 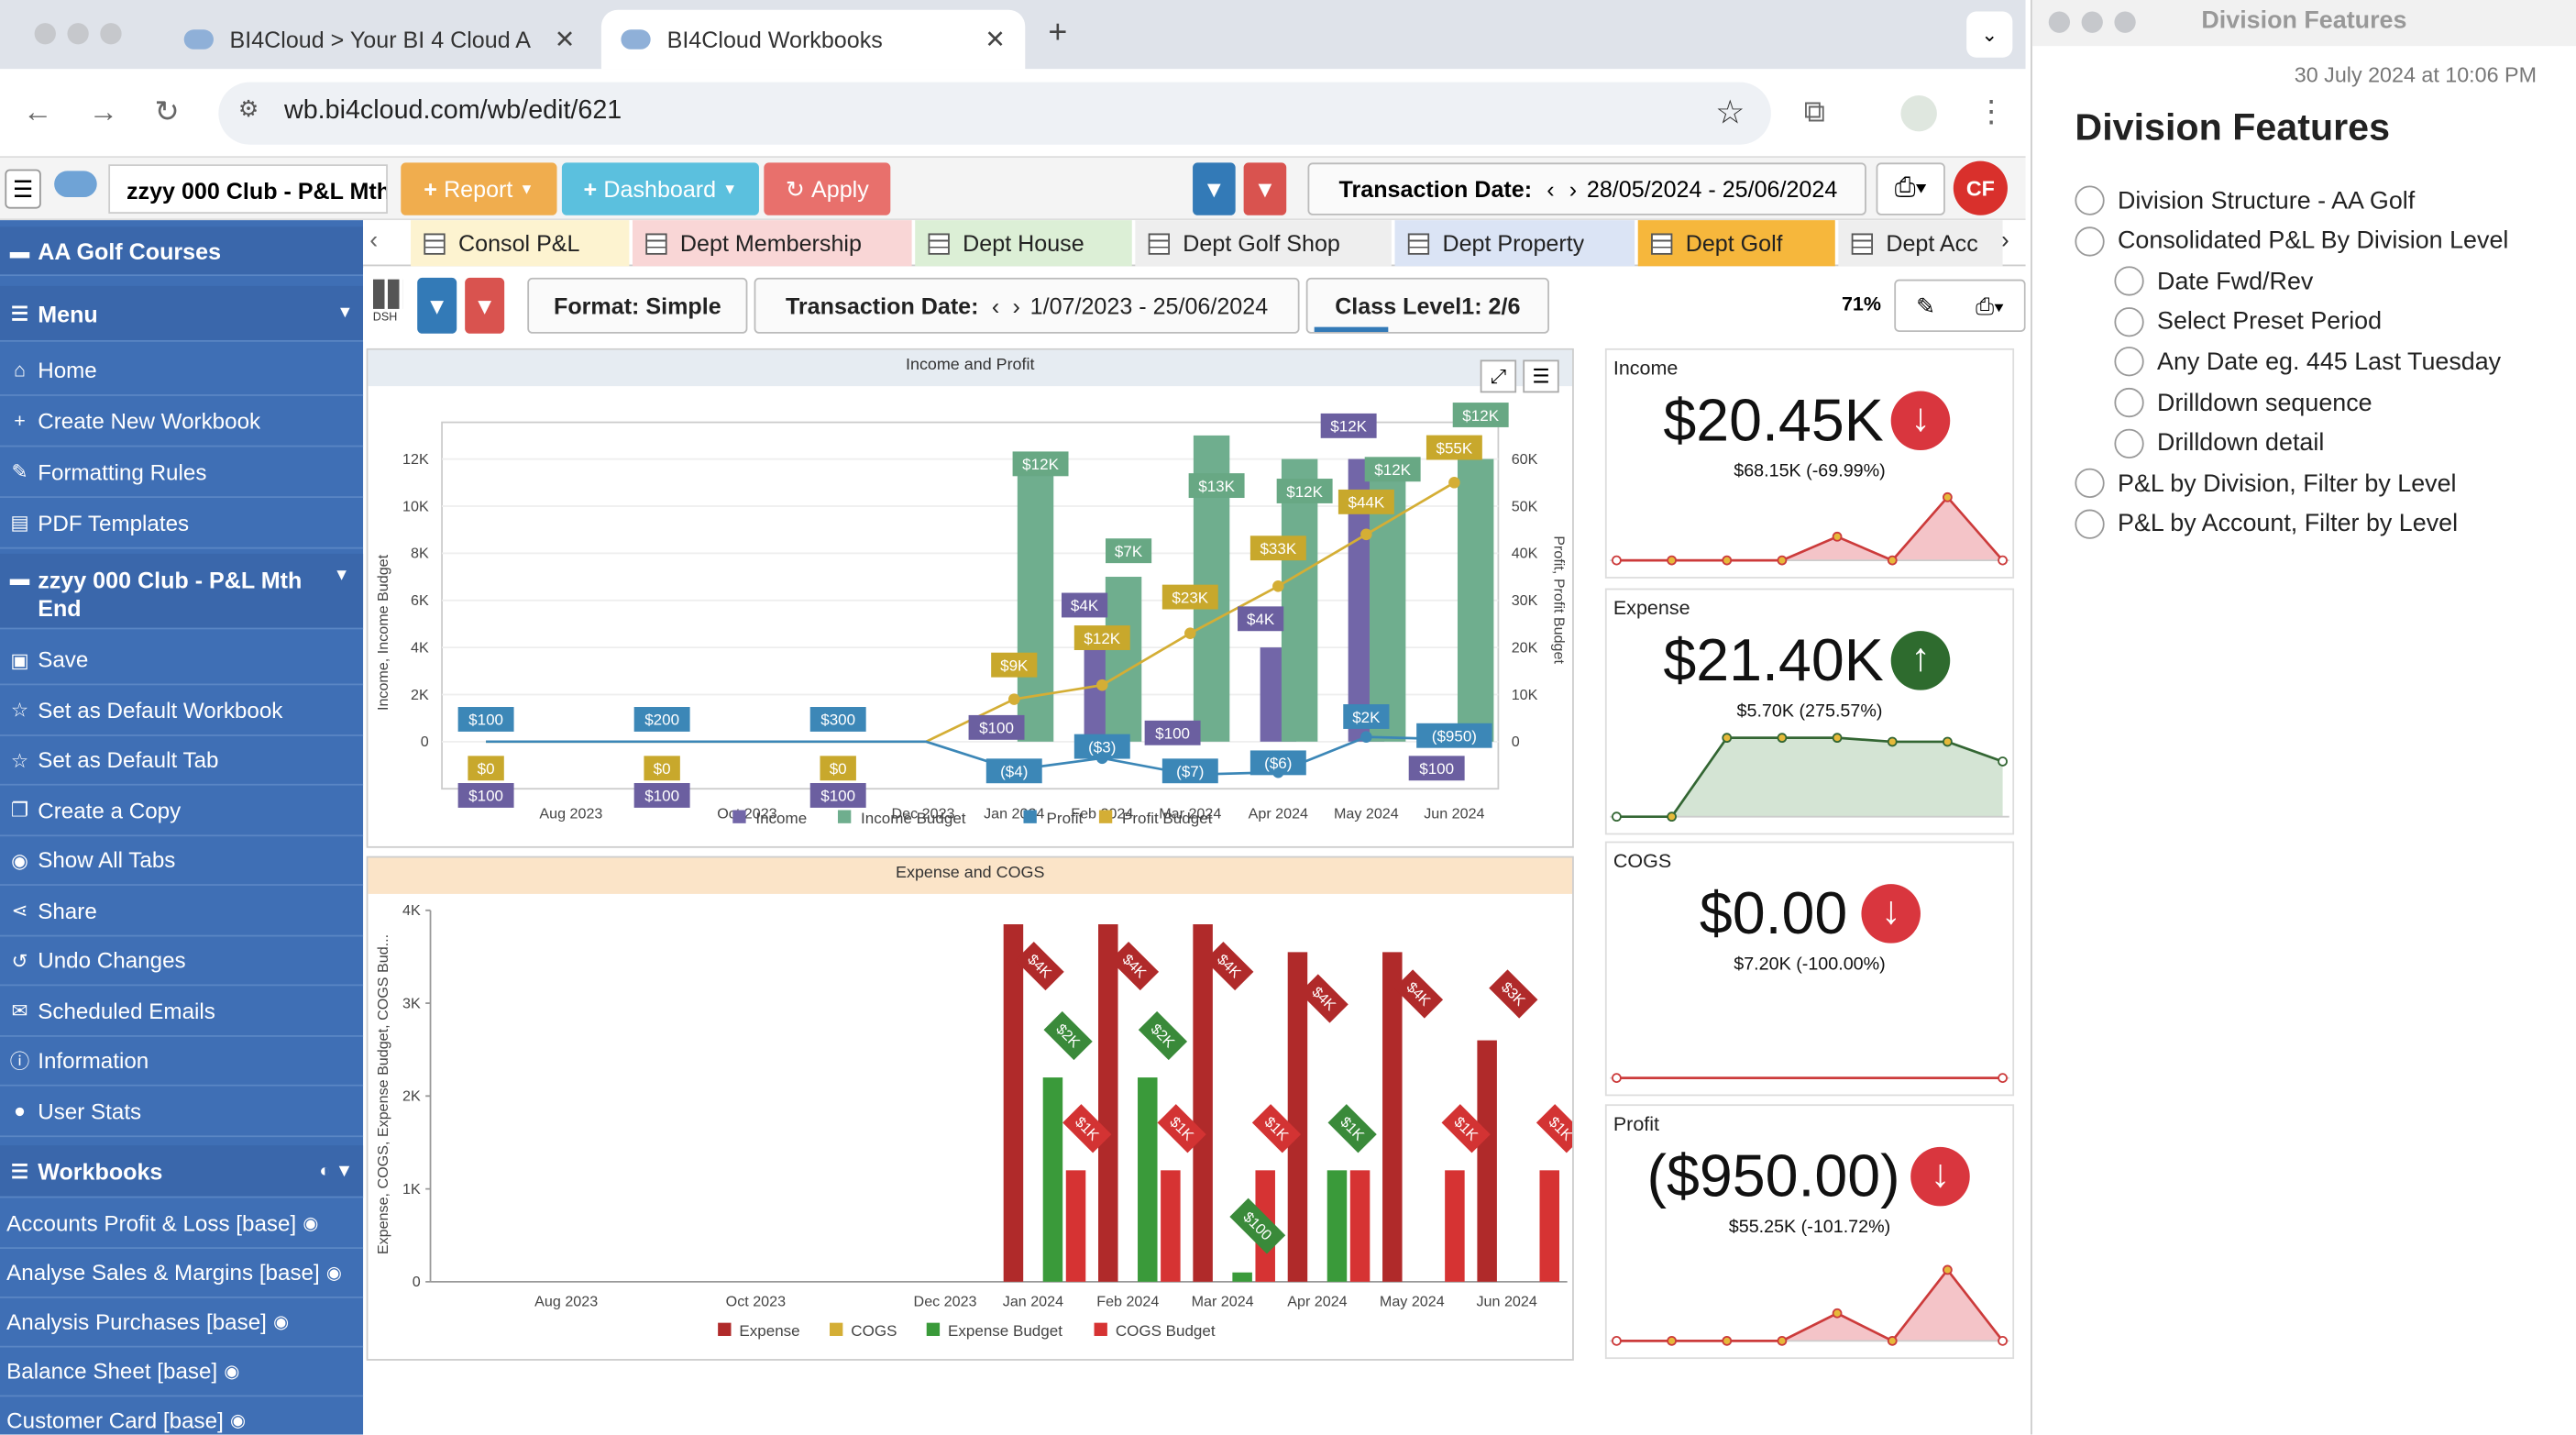 I want to click on apply-button: ↻ Apply, so click(x=828, y=188).